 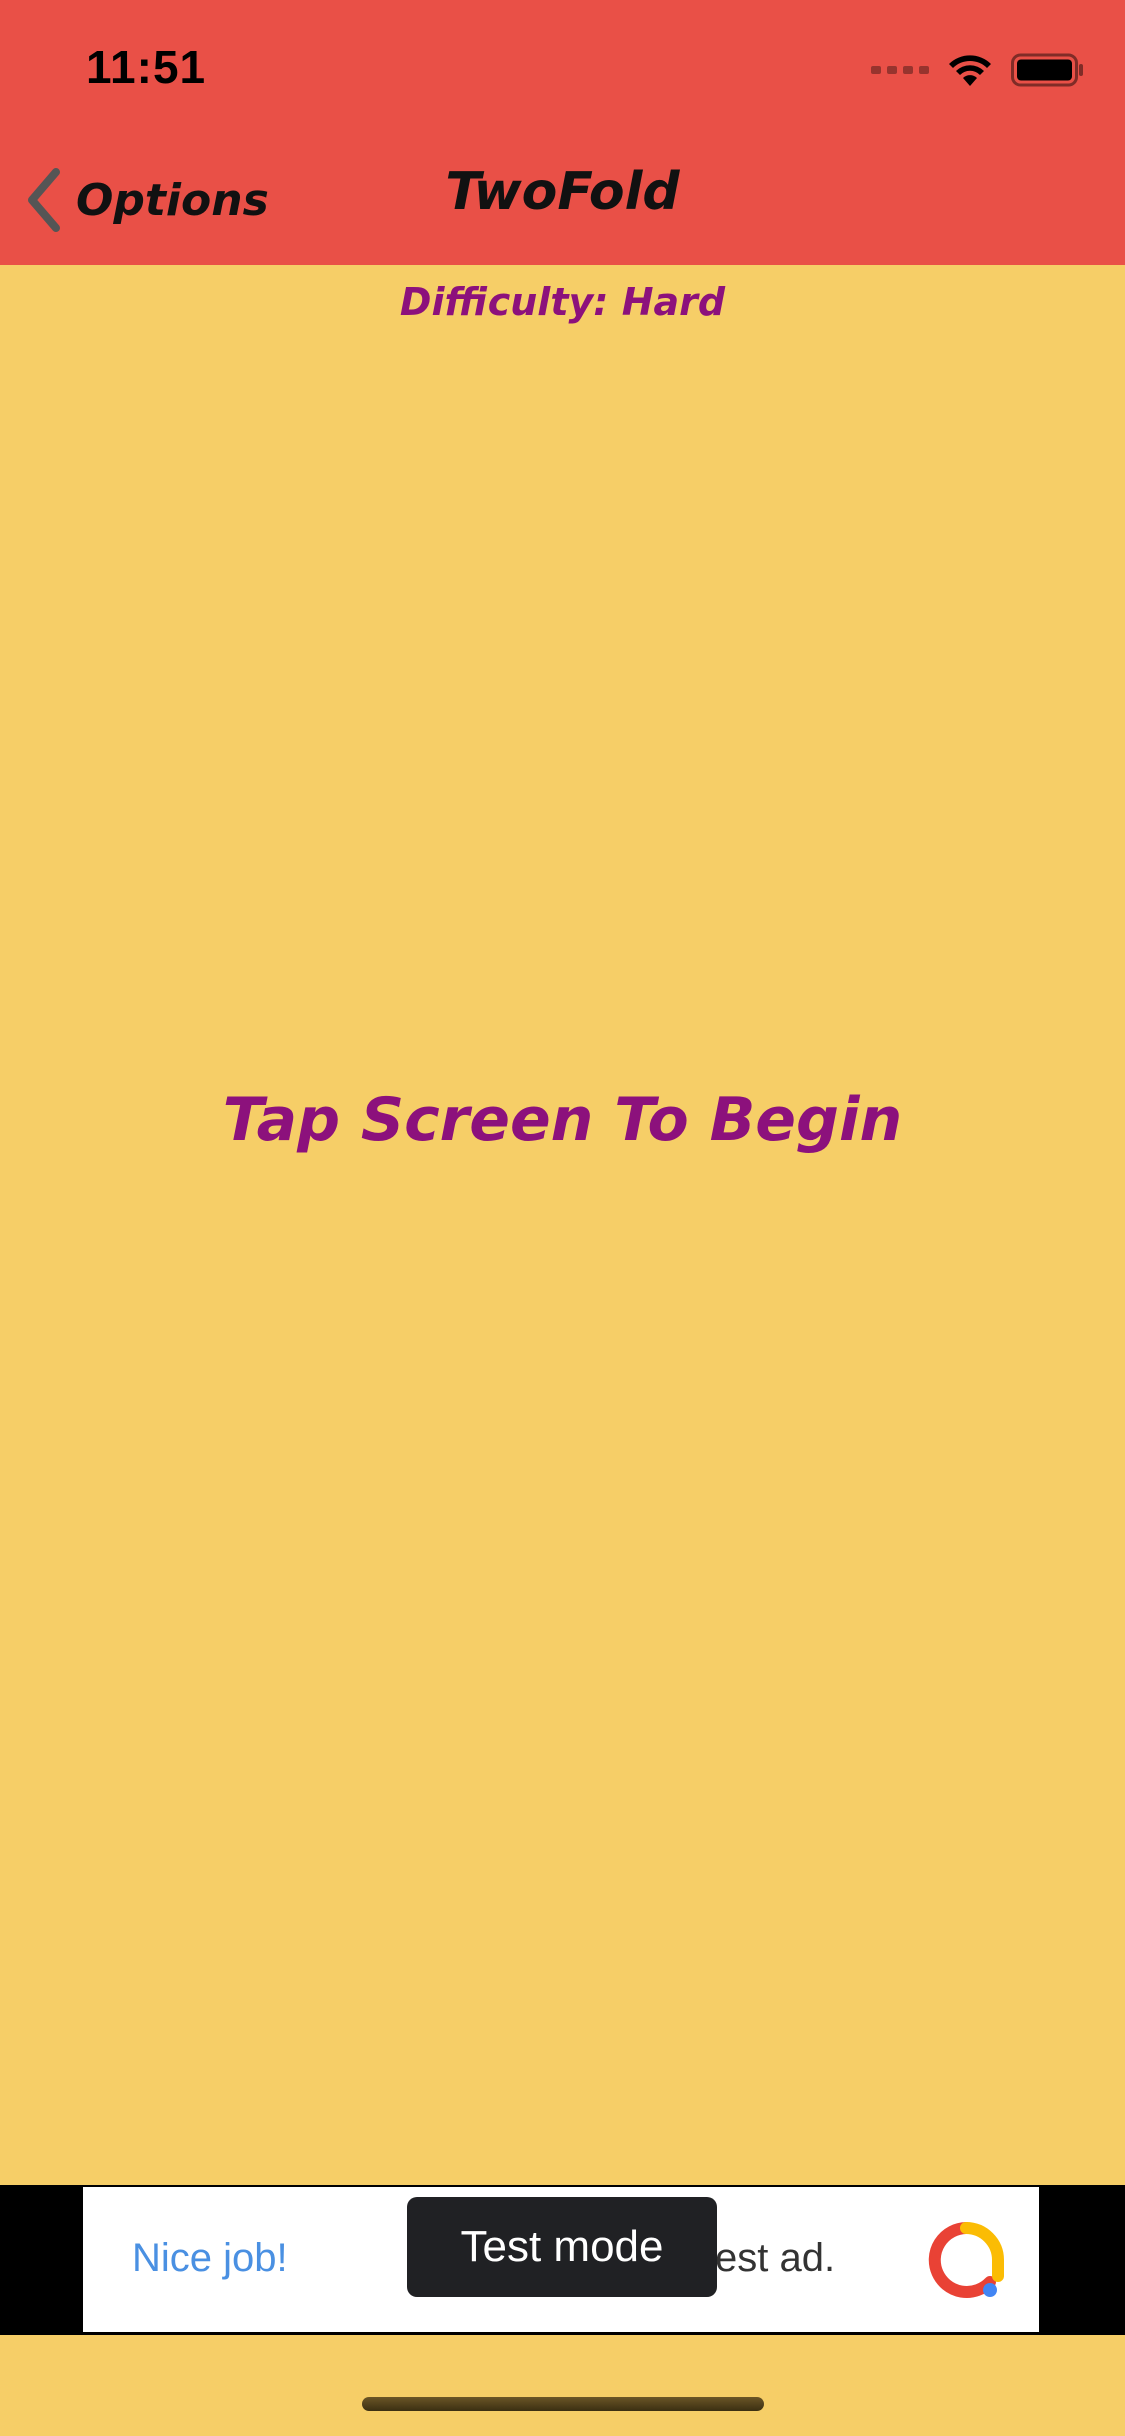 I want to click on test-mode-badge: Test mode, so click(x=562, y=2247).